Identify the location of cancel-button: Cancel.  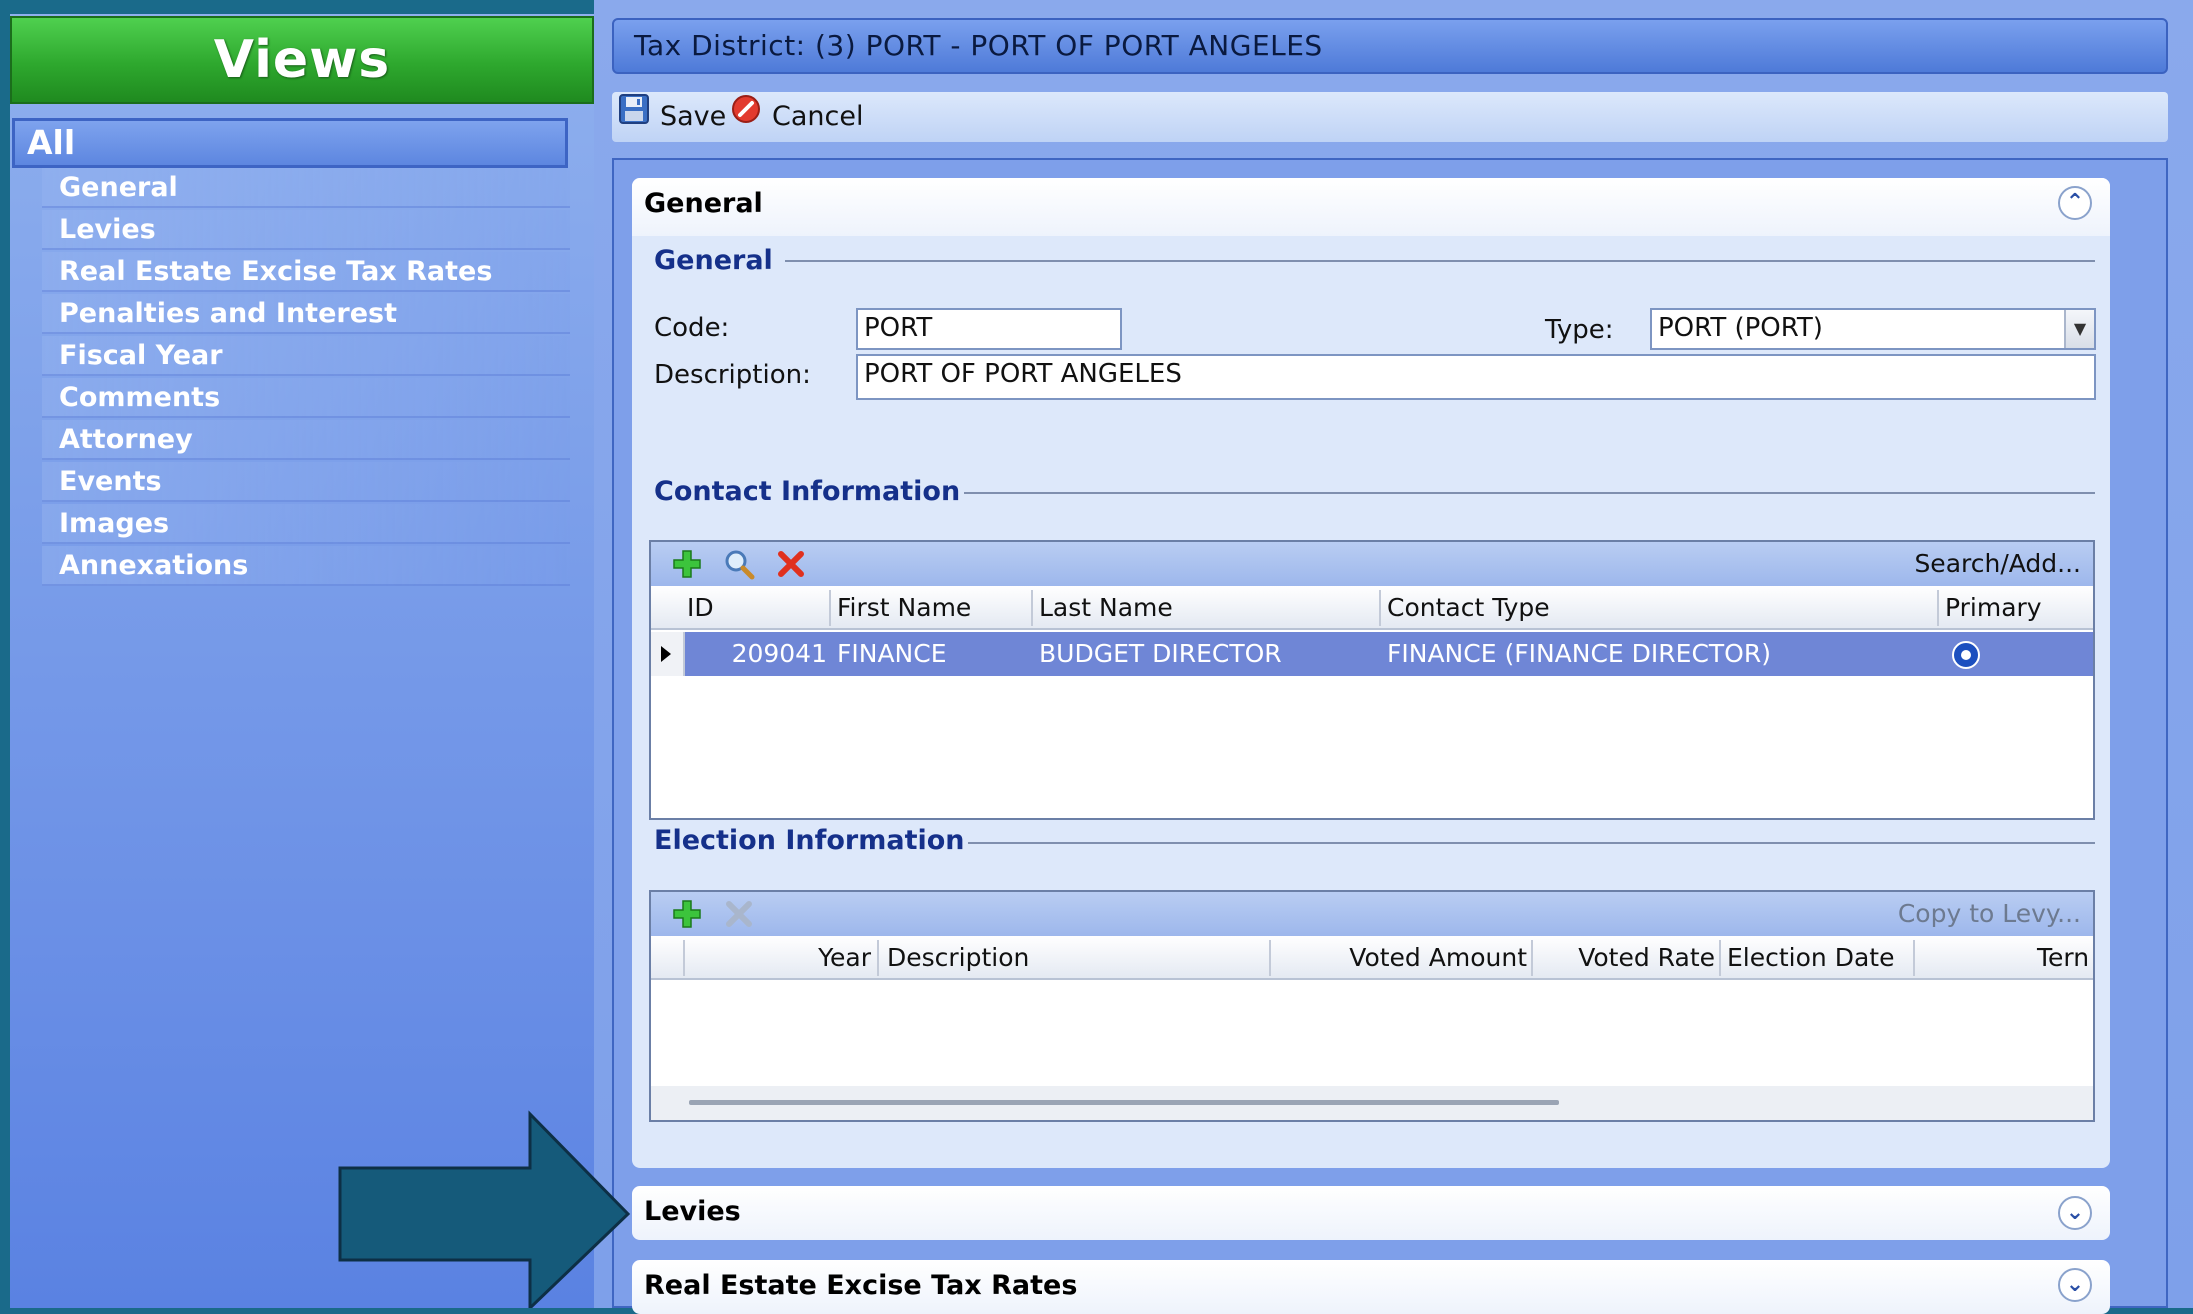
(796, 117).